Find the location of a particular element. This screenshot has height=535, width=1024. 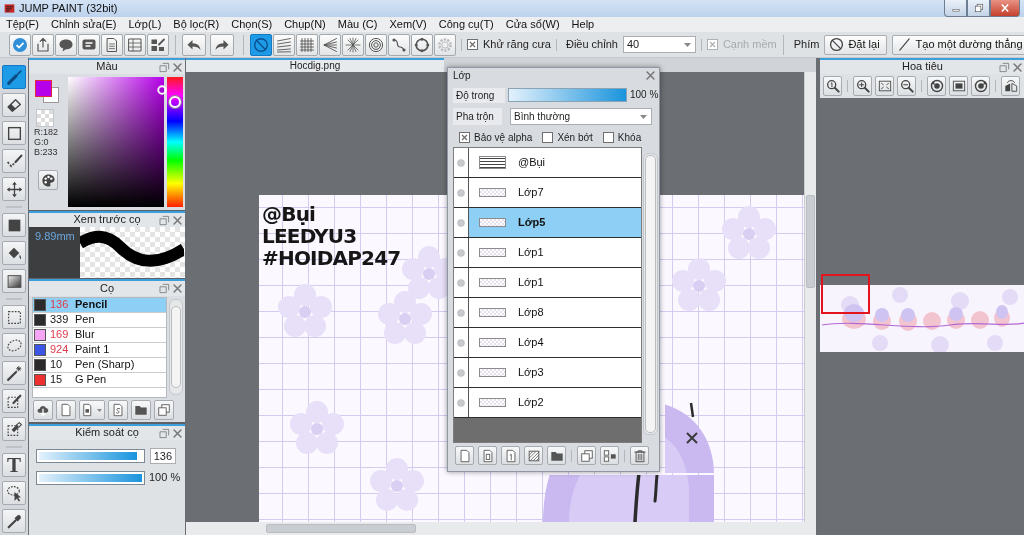

menu-item: Chỉnh sửa(E) is located at coordinates (84, 24).